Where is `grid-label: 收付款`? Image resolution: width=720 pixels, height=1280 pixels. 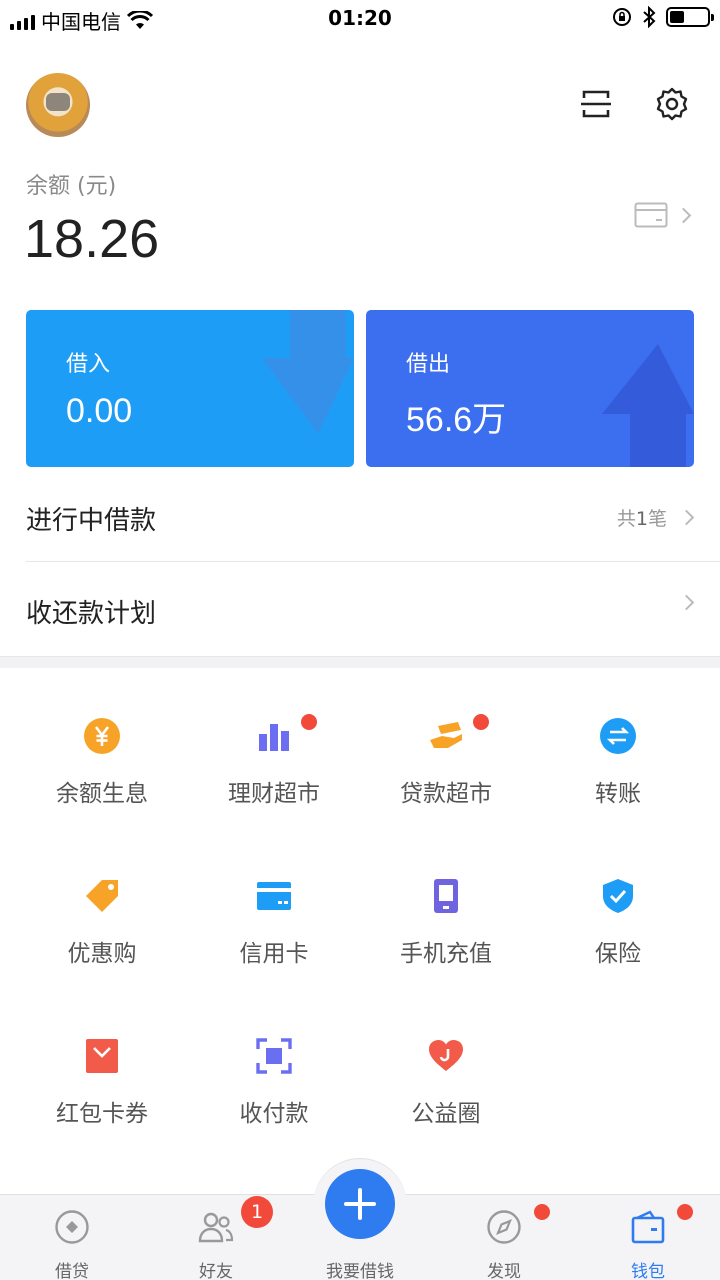
grid-label: 收付款 is located at coordinates (274, 1114).